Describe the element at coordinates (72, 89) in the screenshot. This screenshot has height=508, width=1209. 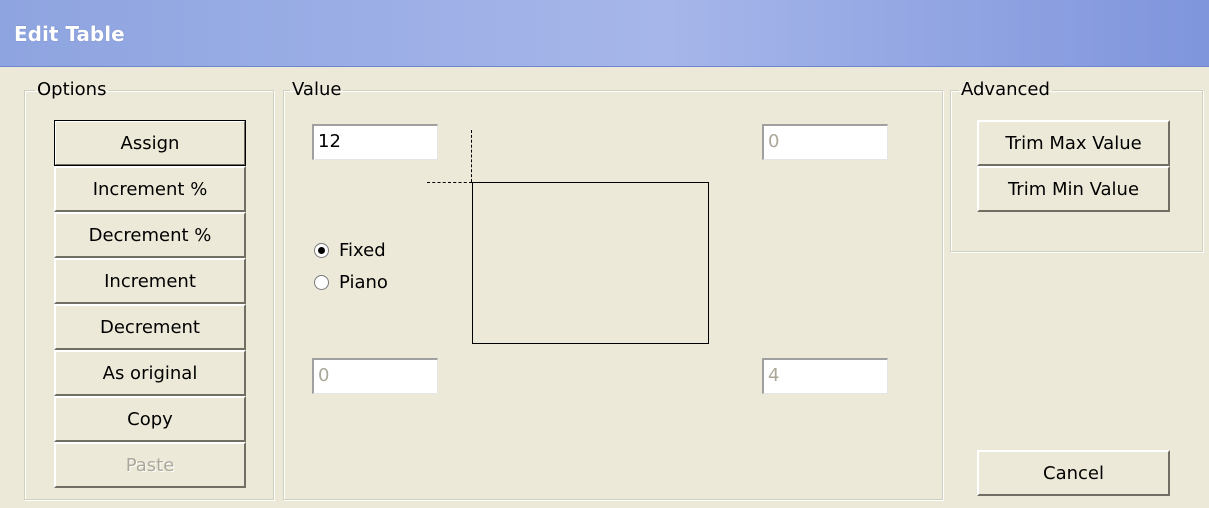
I see `options-legend: Options` at that location.